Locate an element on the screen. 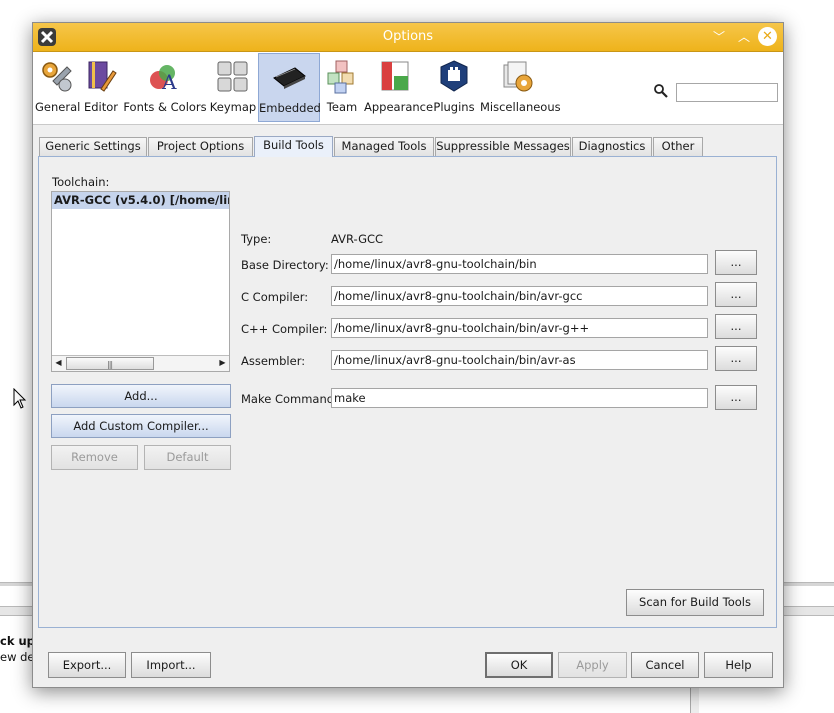 This screenshot has height=713, width=834. scroll-left-icon: ◀ is located at coordinates (58, 363).